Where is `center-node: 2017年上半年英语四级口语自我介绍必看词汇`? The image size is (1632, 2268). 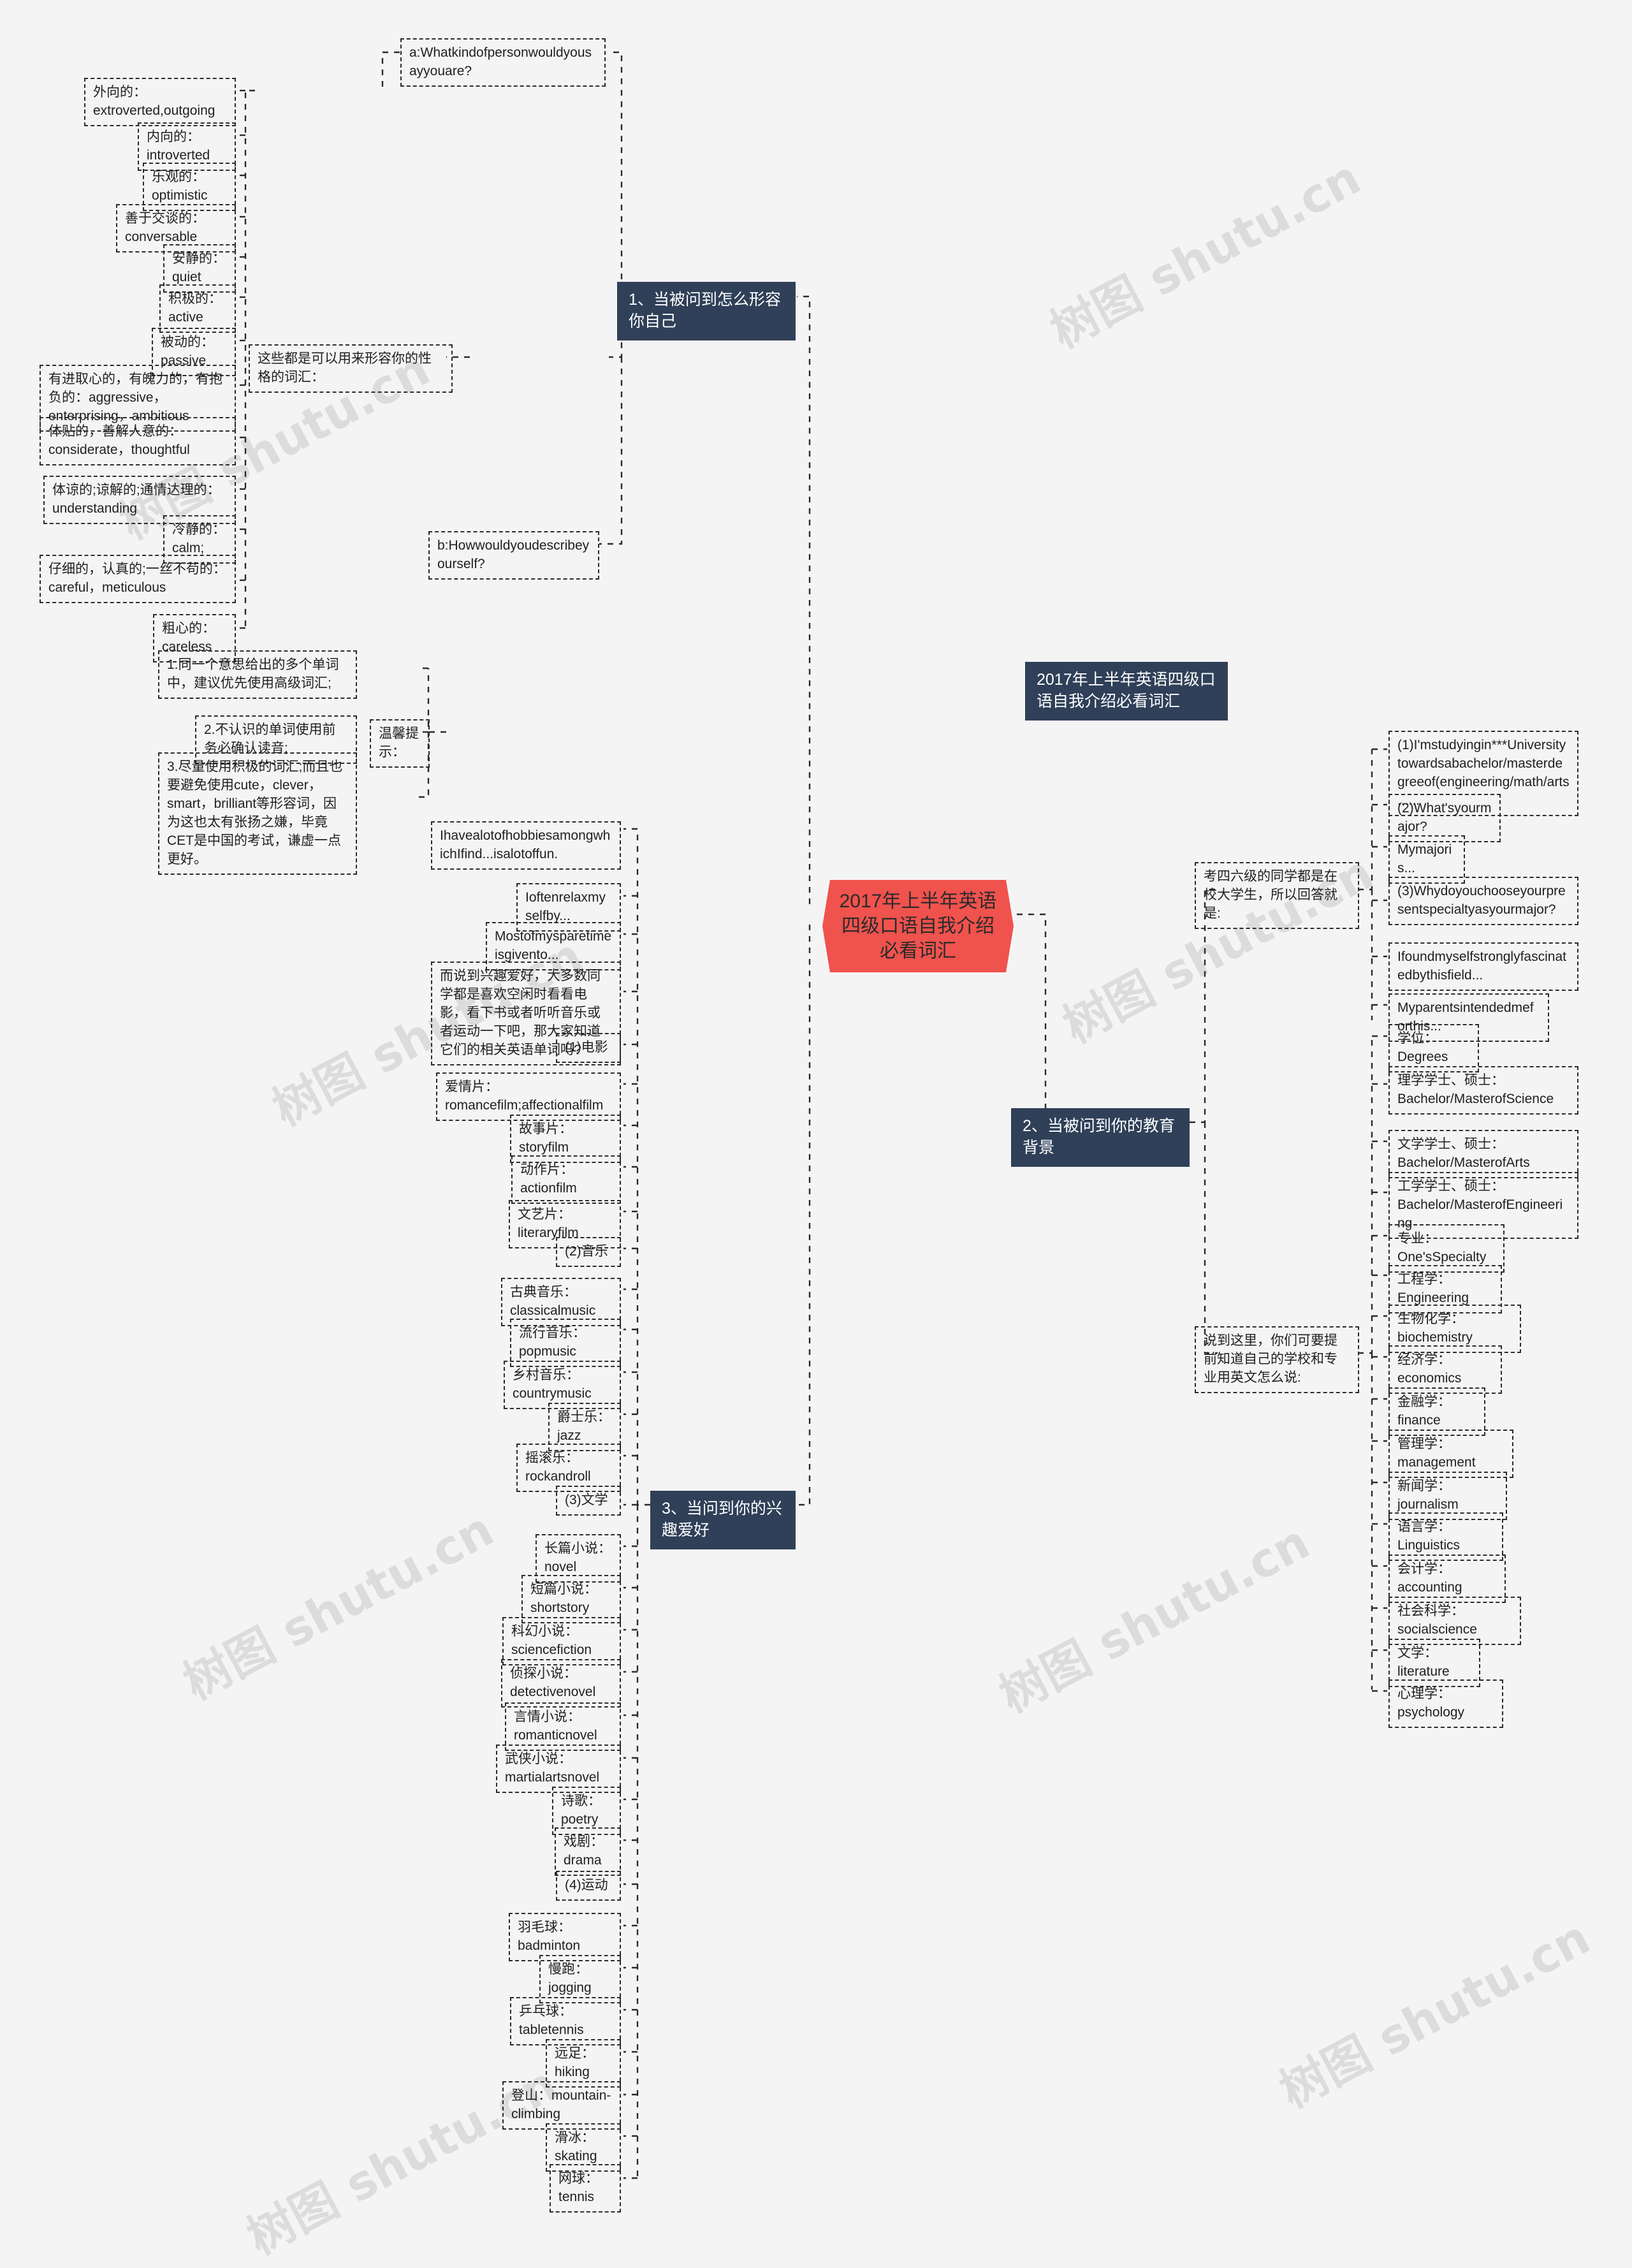 center-node: 2017年上半年英语四级口语自我介绍必看词汇 is located at coordinates (918, 926).